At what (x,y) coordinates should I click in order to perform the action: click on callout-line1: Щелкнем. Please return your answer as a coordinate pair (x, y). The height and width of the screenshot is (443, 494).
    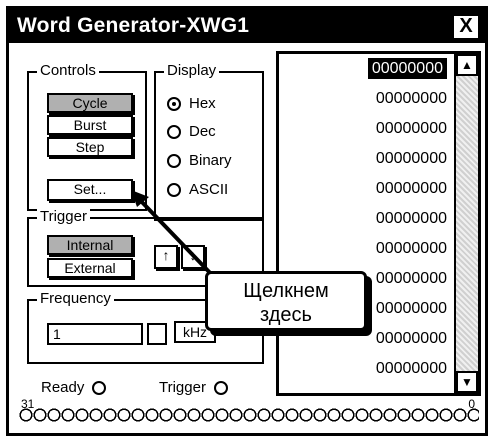
    Looking at the image, I should click on (286, 291).